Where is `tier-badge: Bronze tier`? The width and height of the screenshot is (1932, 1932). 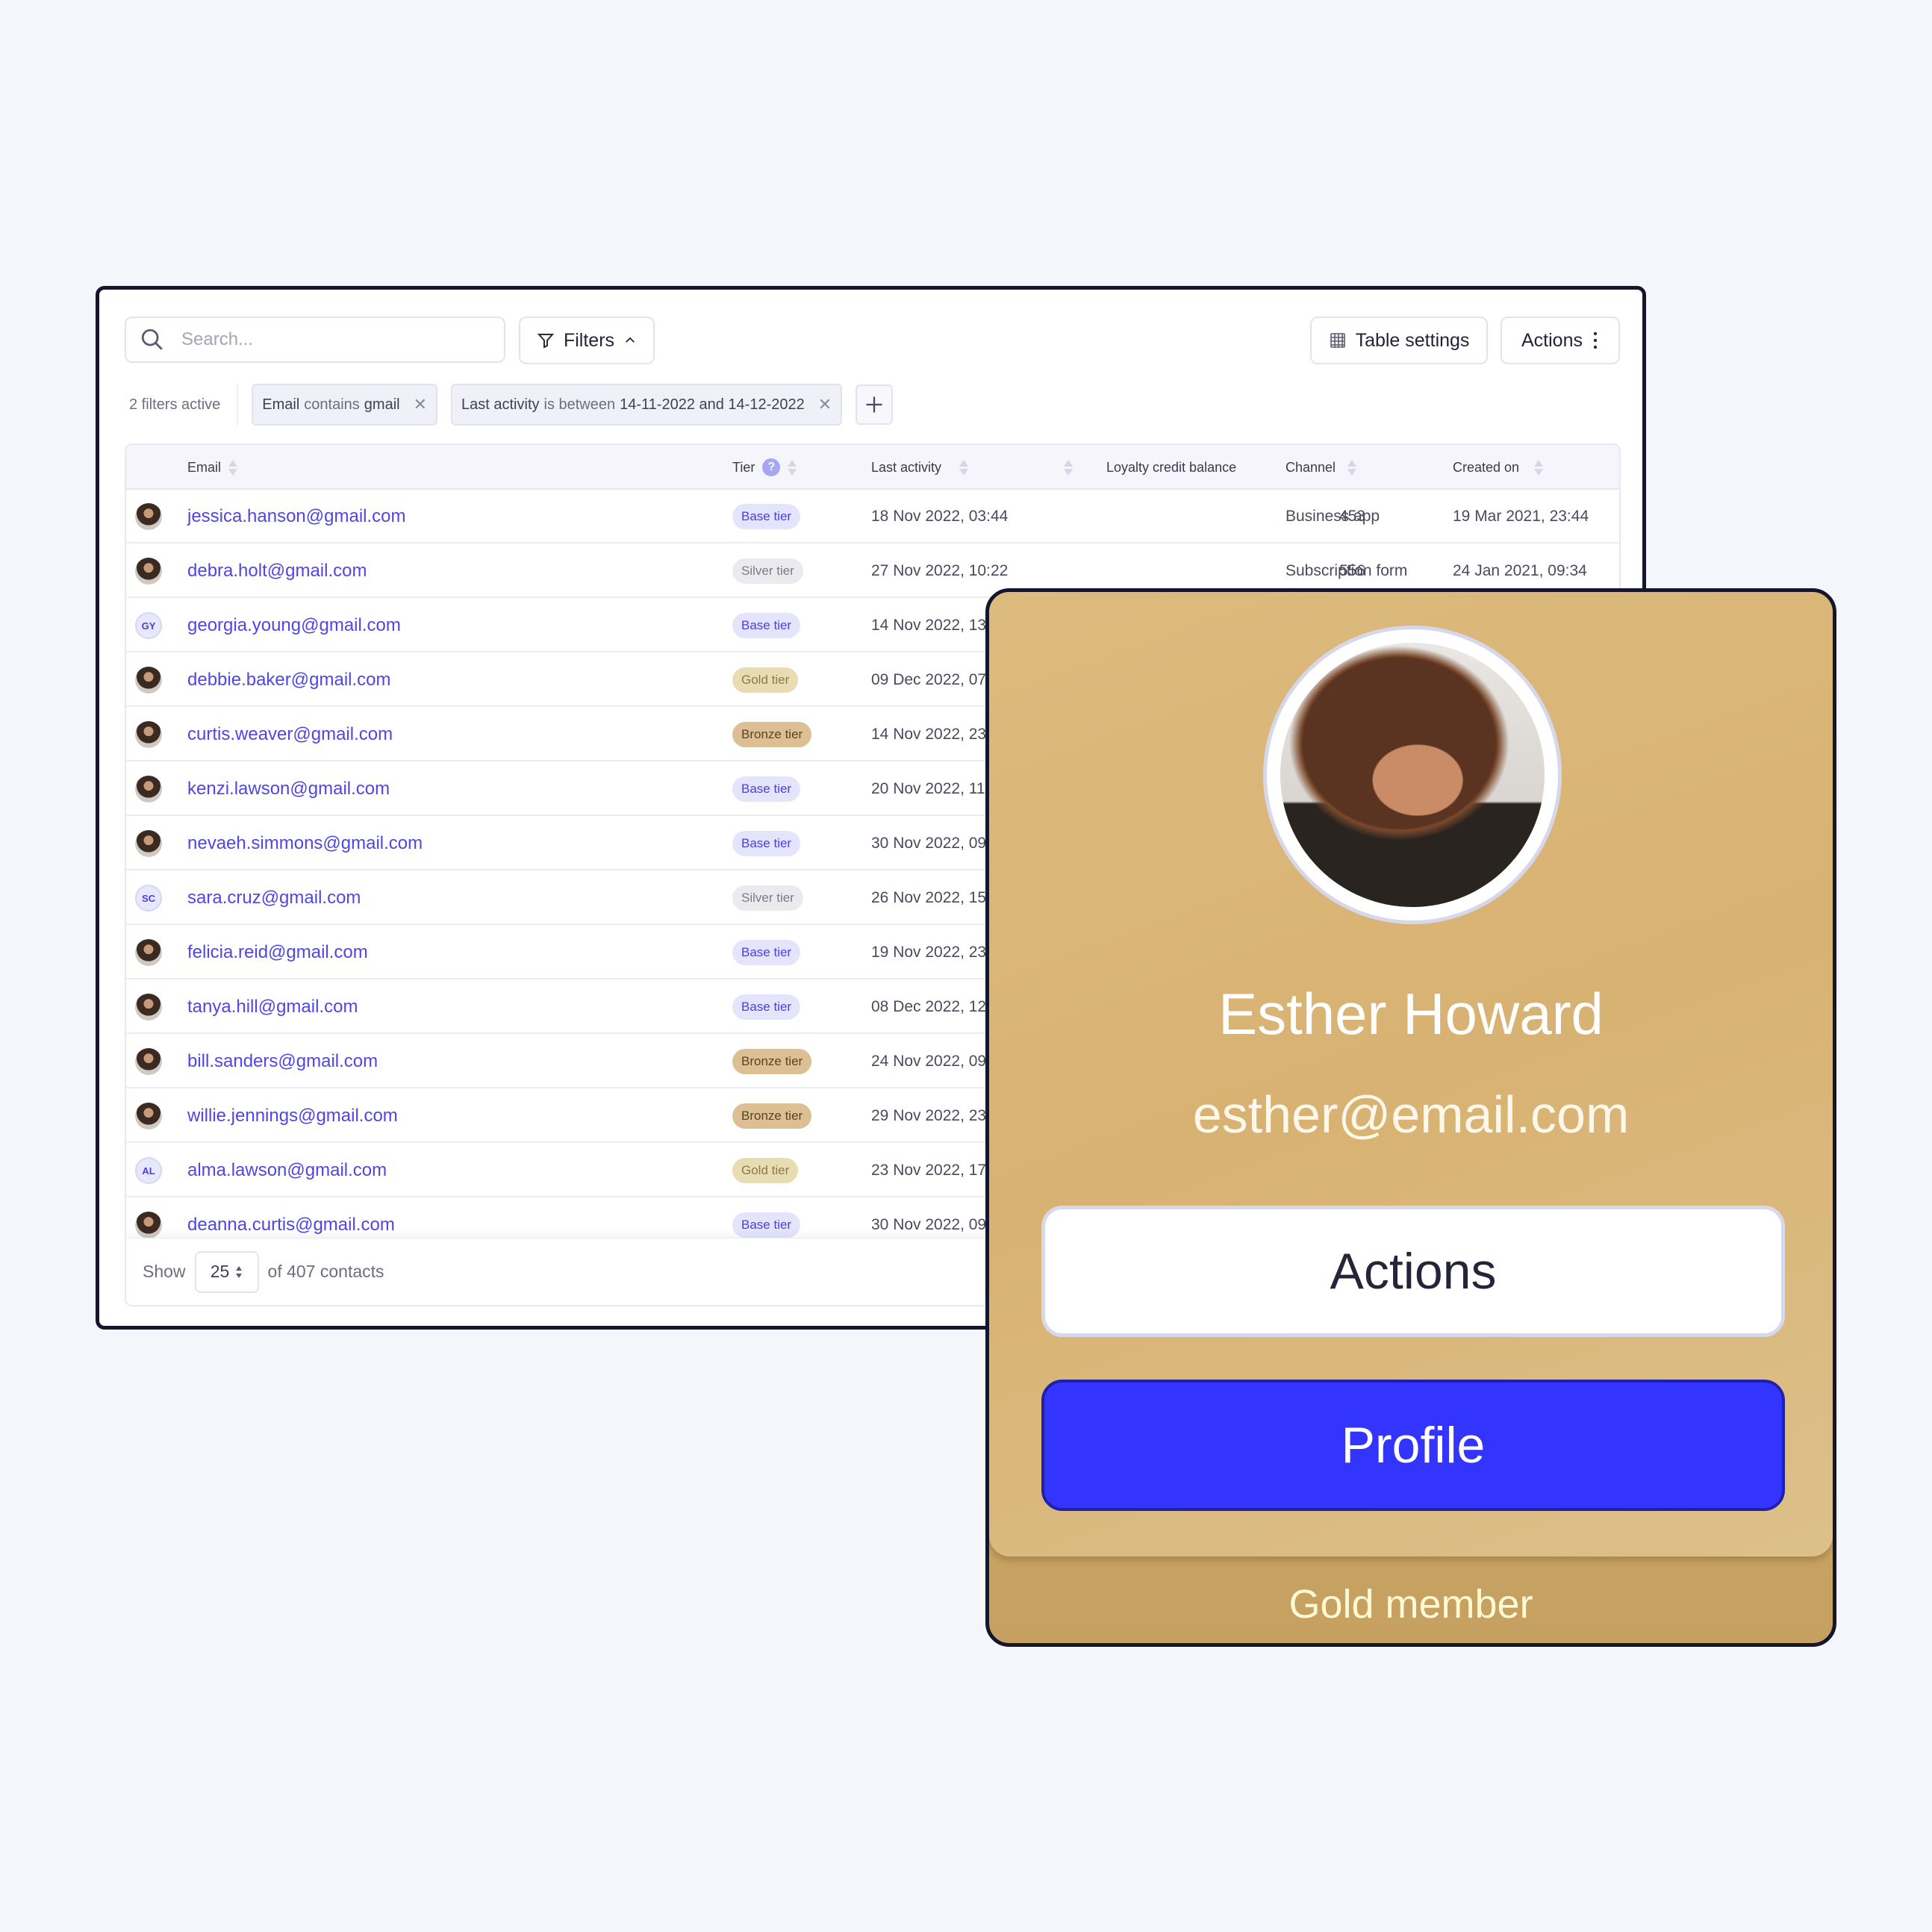 tier-badge: Bronze tier is located at coordinates (772, 735).